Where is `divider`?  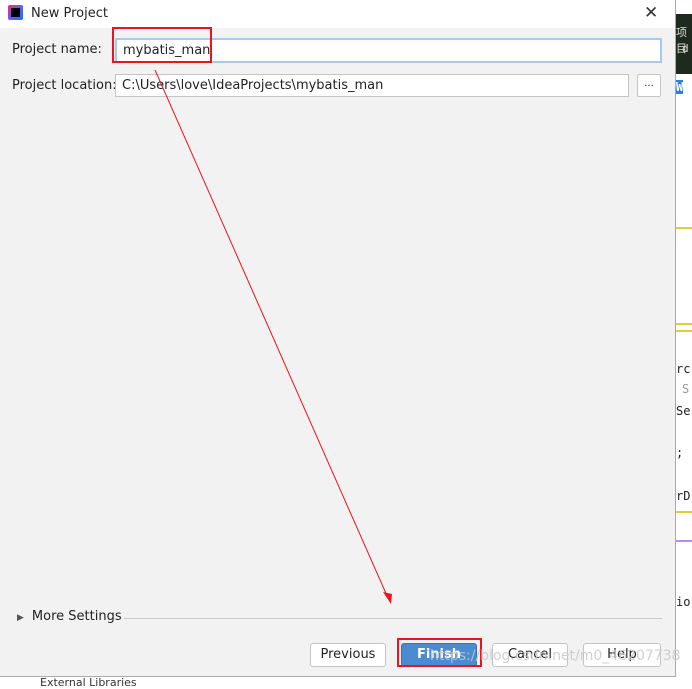 divider is located at coordinates (393, 618).